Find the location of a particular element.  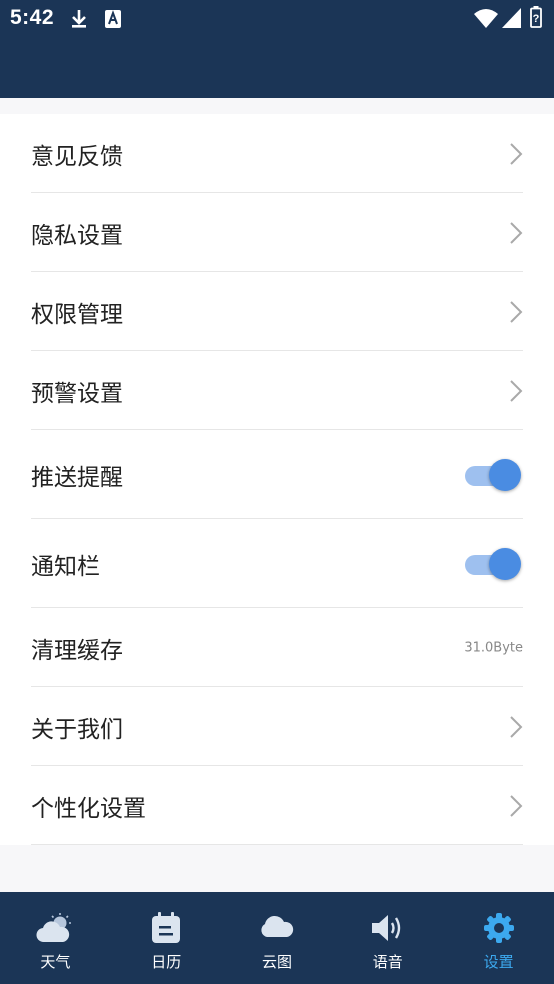

download-icon is located at coordinates (79, 19).